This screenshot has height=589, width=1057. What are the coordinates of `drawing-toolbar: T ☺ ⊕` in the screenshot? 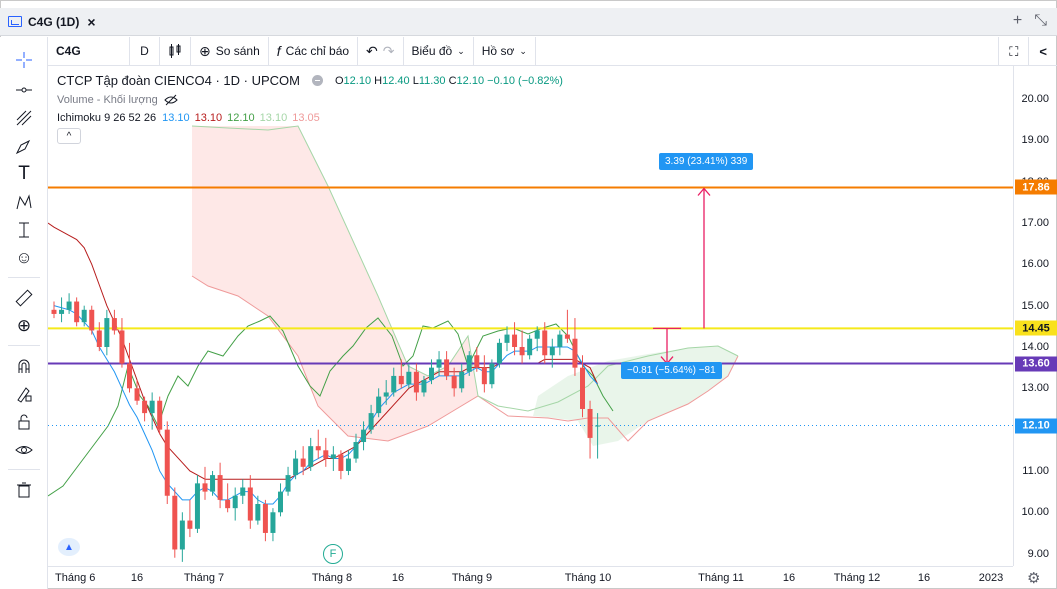 It's located at (24, 313).